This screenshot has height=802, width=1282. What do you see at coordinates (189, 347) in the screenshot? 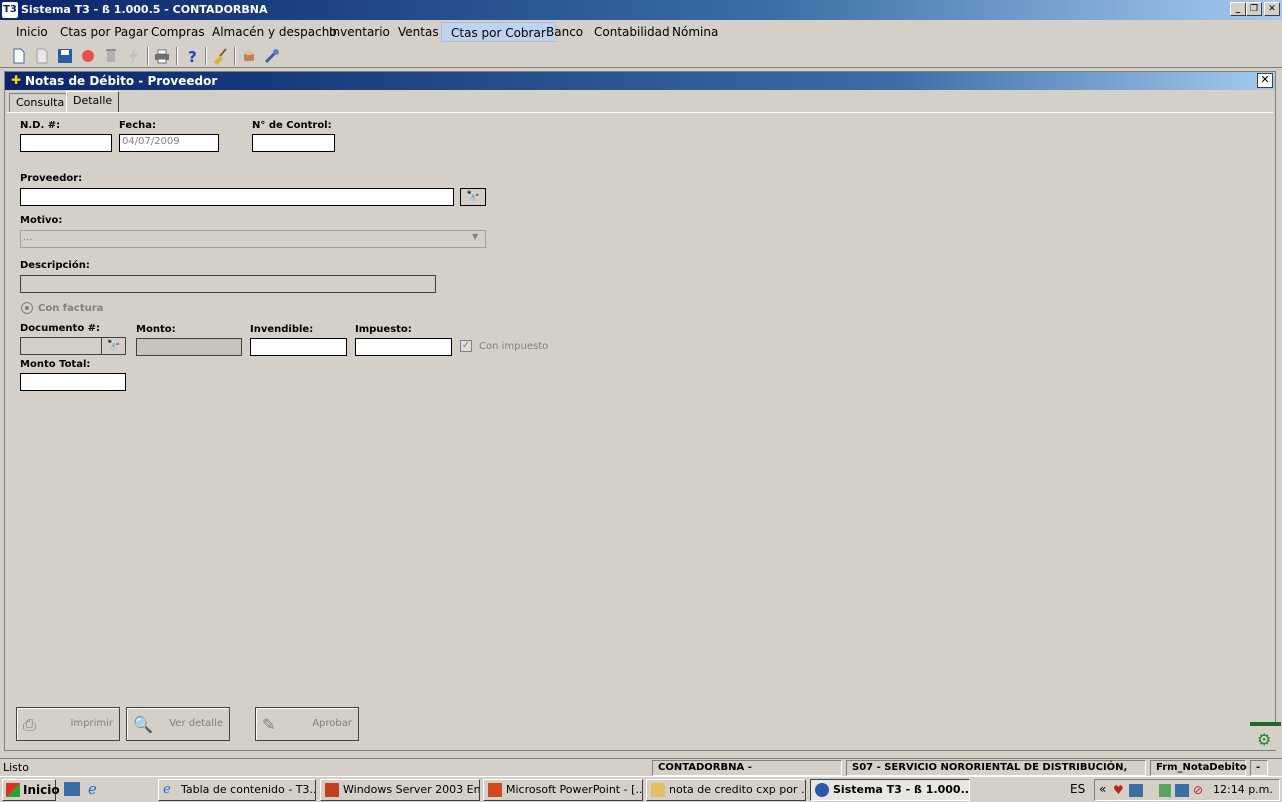
I see `monto-input` at bounding box center [189, 347].